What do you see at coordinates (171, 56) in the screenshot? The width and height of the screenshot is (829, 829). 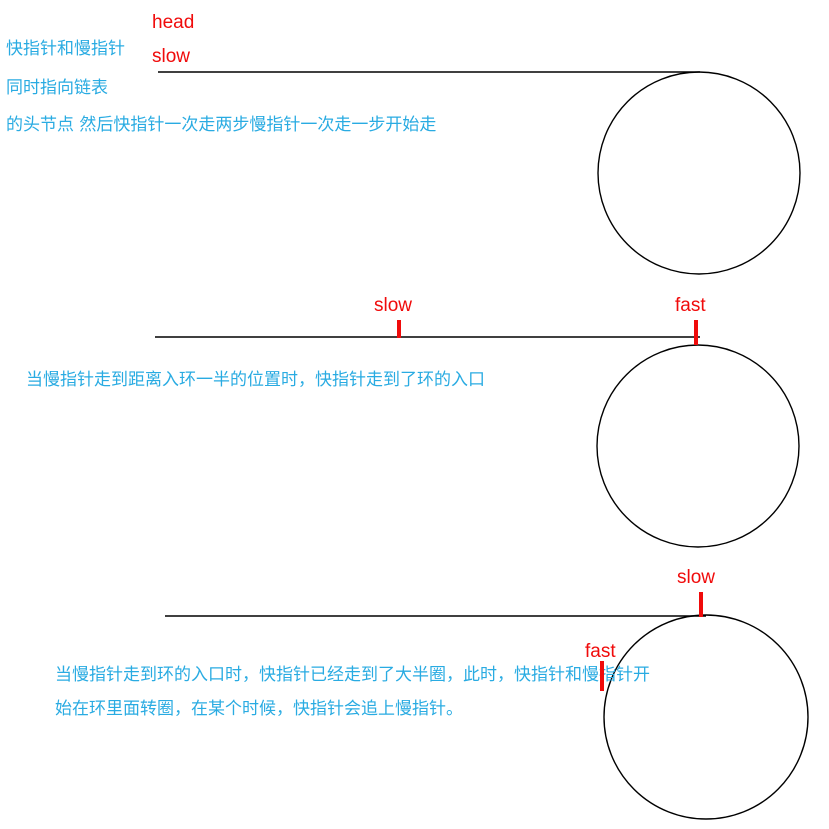 I see `marker-label-slow-step1: slow` at bounding box center [171, 56].